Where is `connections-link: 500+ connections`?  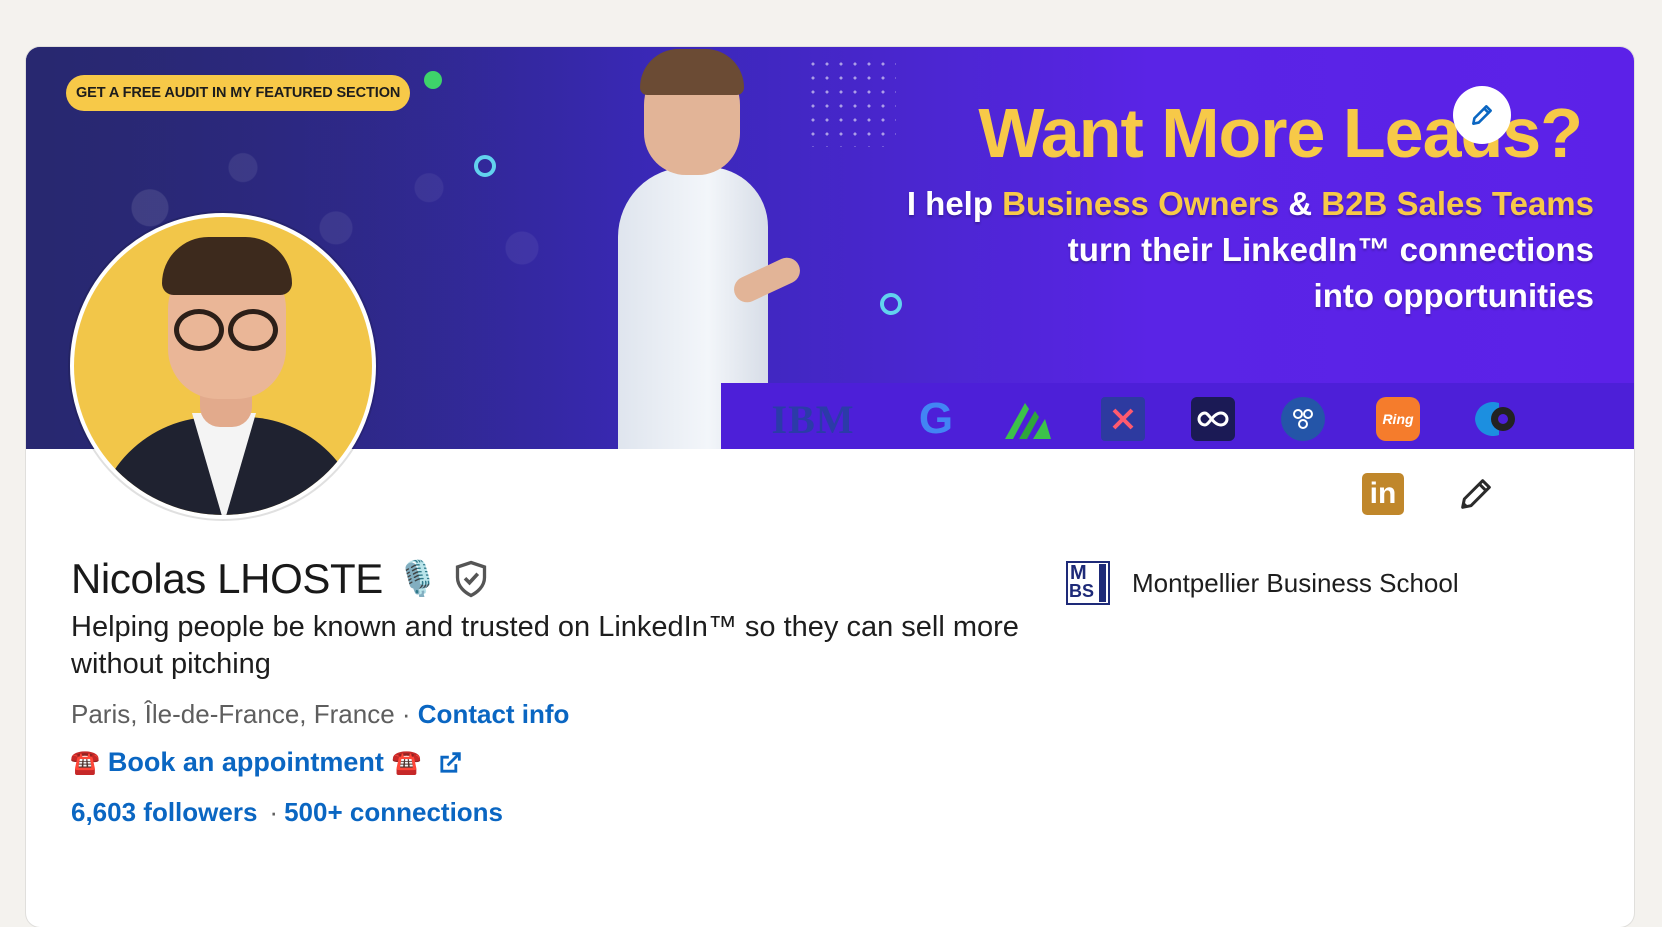 connections-link: 500+ connections is located at coordinates (393, 812).